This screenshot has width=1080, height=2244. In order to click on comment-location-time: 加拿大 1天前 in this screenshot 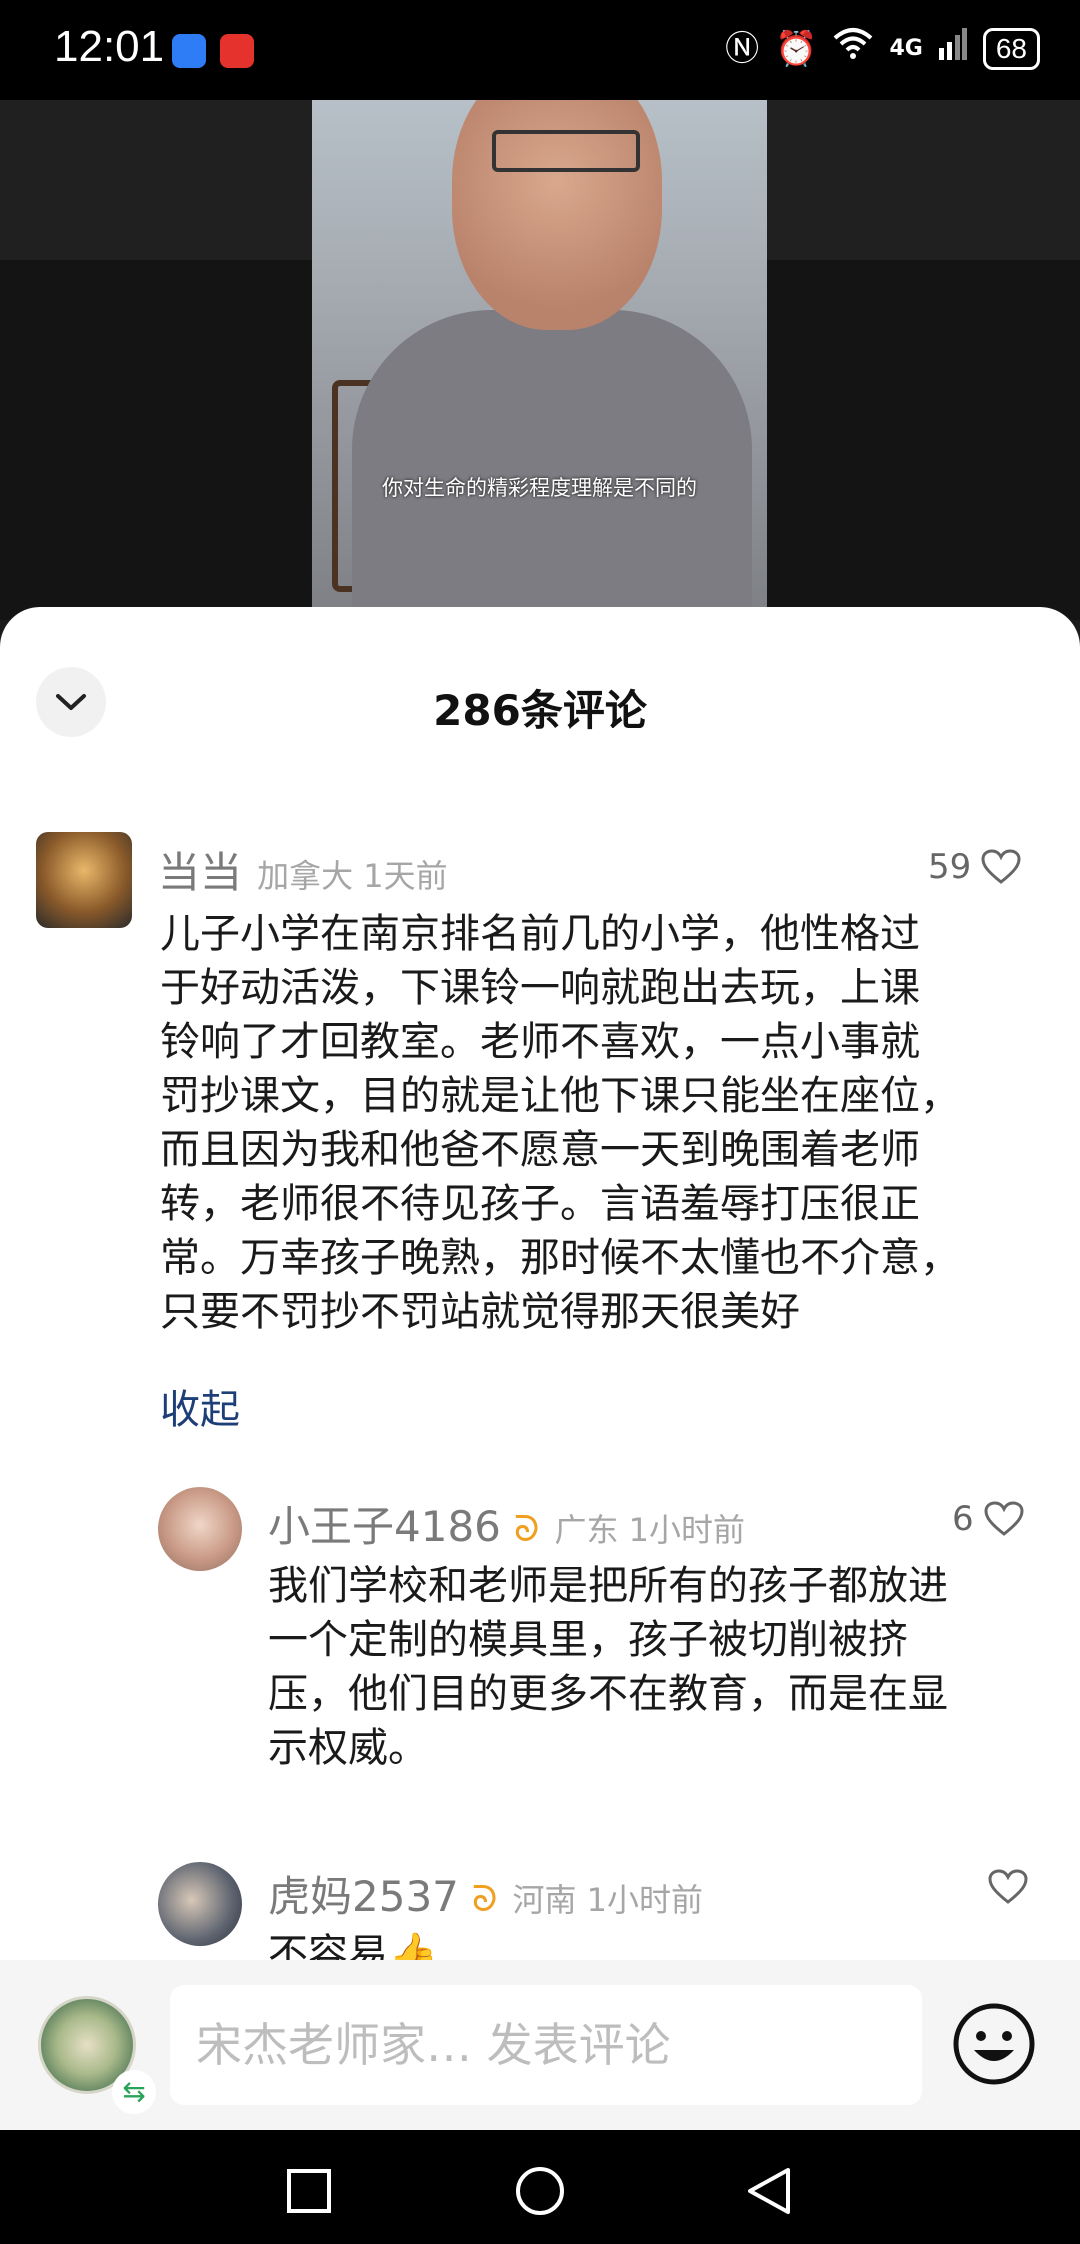, I will do `click(352, 876)`.